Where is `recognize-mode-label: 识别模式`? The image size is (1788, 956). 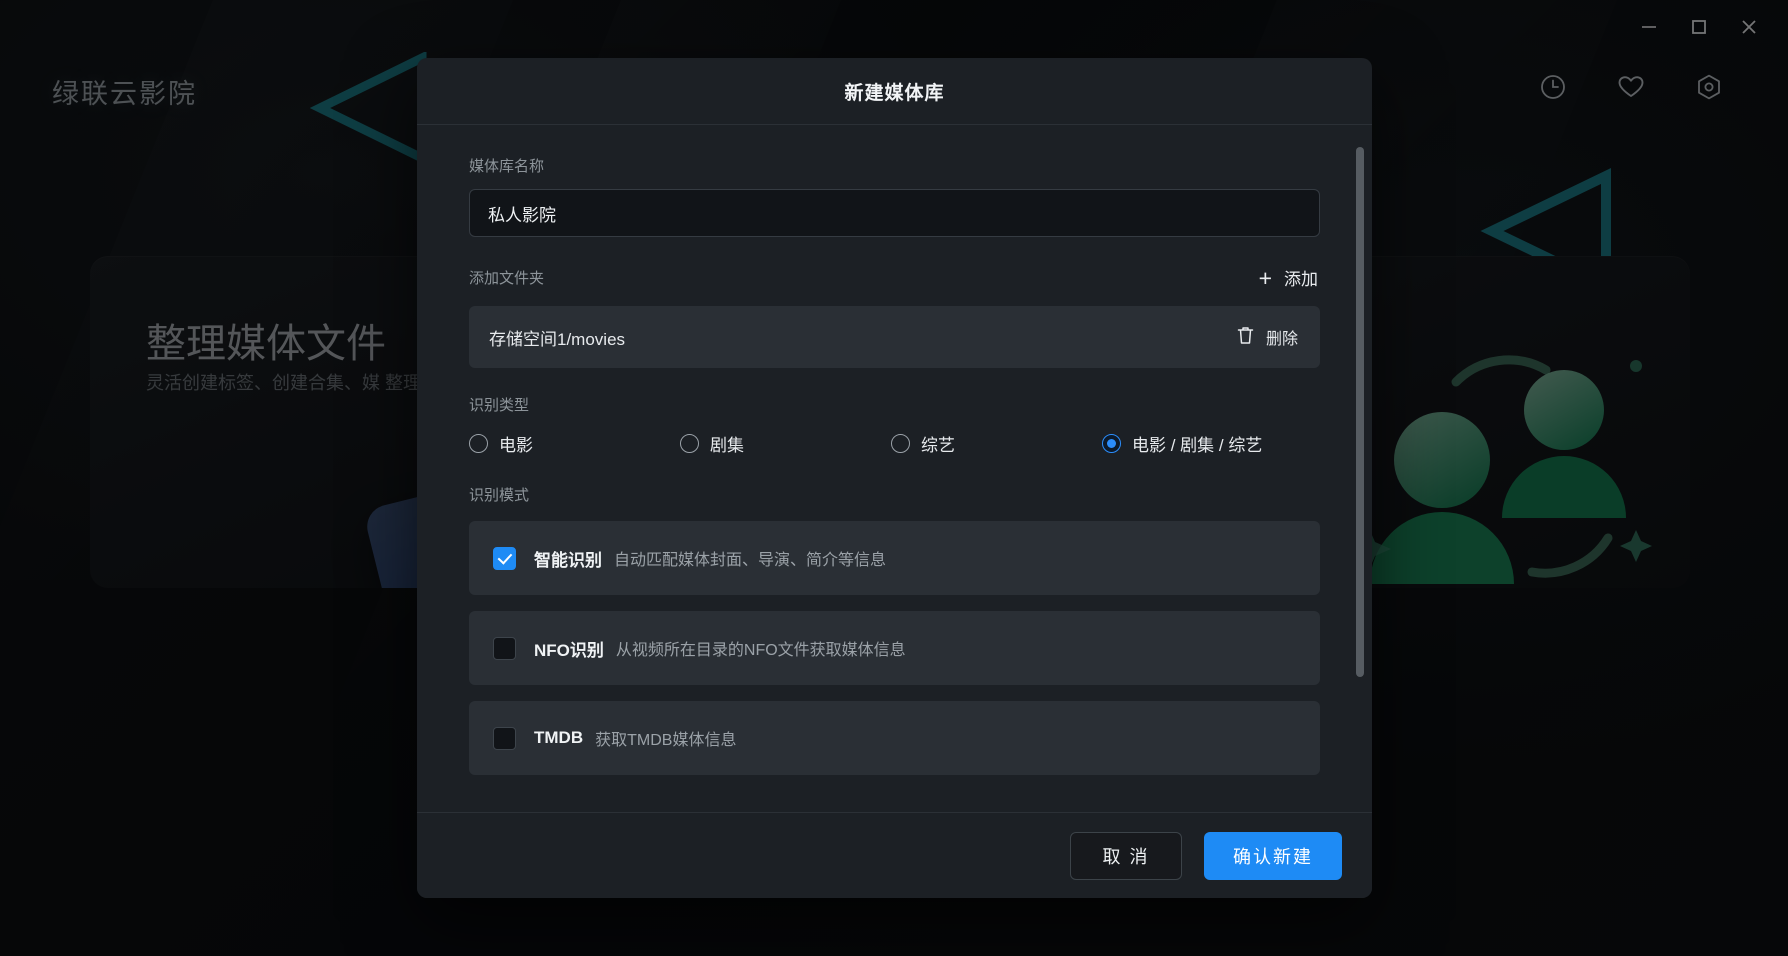
recognize-mode-label: 识别模式 is located at coordinates (499, 495).